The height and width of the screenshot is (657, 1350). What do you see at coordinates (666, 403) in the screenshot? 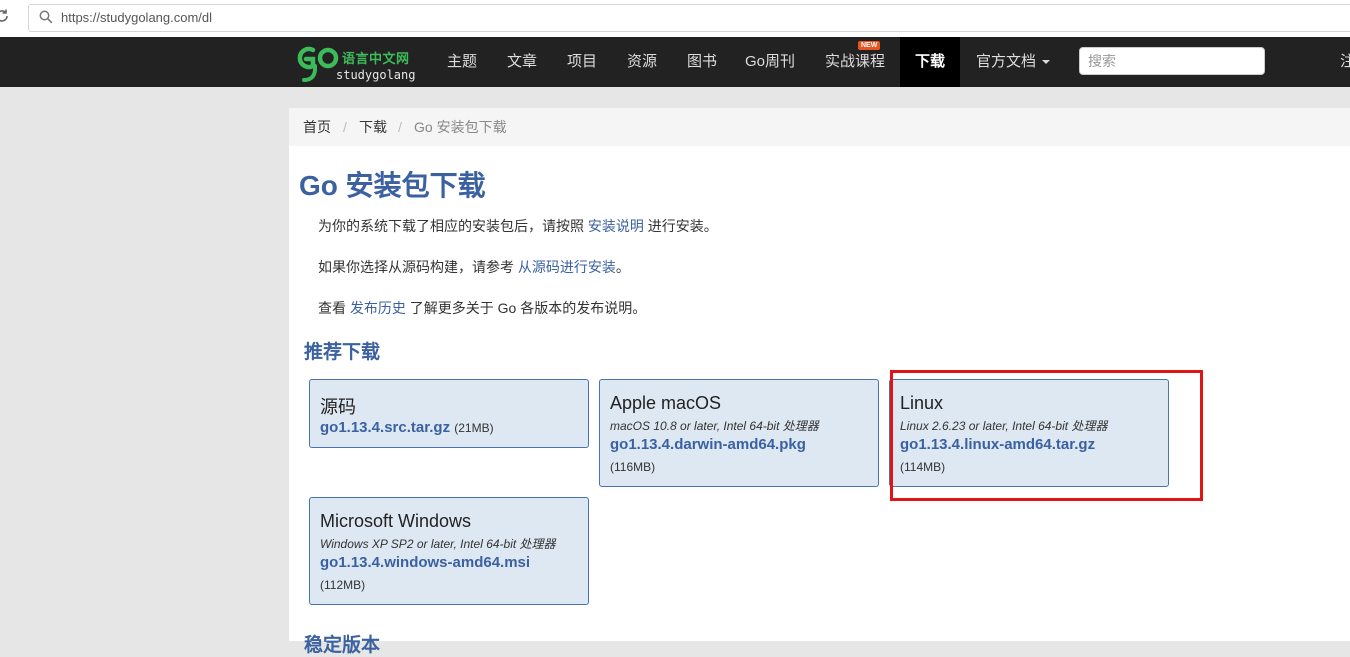
I see `card-title: Apple macOS` at bounding box center [666, 403].